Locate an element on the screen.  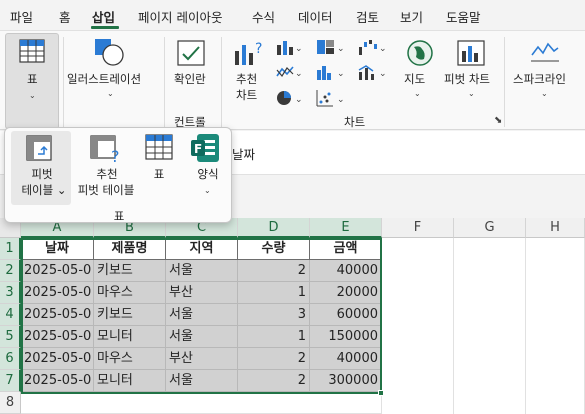
empty-row is located at coordinates (201, 403).